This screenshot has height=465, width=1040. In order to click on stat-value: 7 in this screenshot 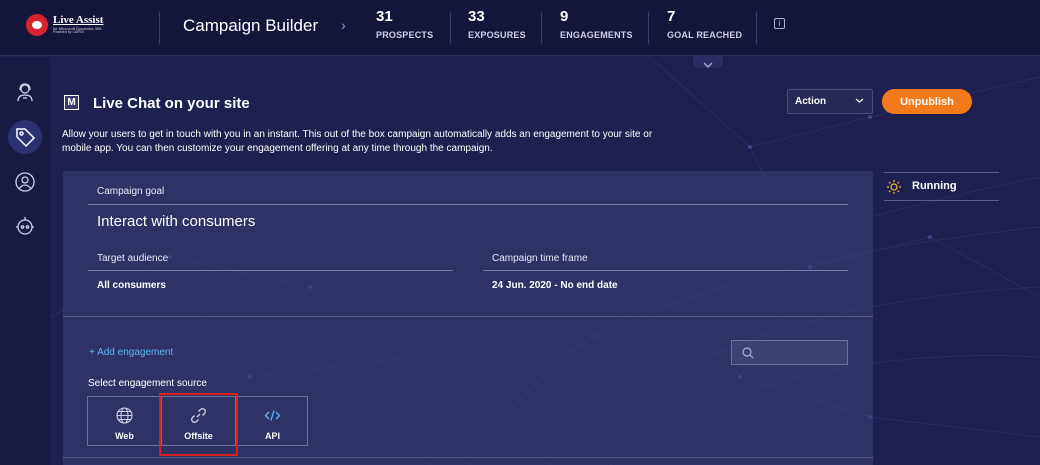, I will do `click(671, 16)`.